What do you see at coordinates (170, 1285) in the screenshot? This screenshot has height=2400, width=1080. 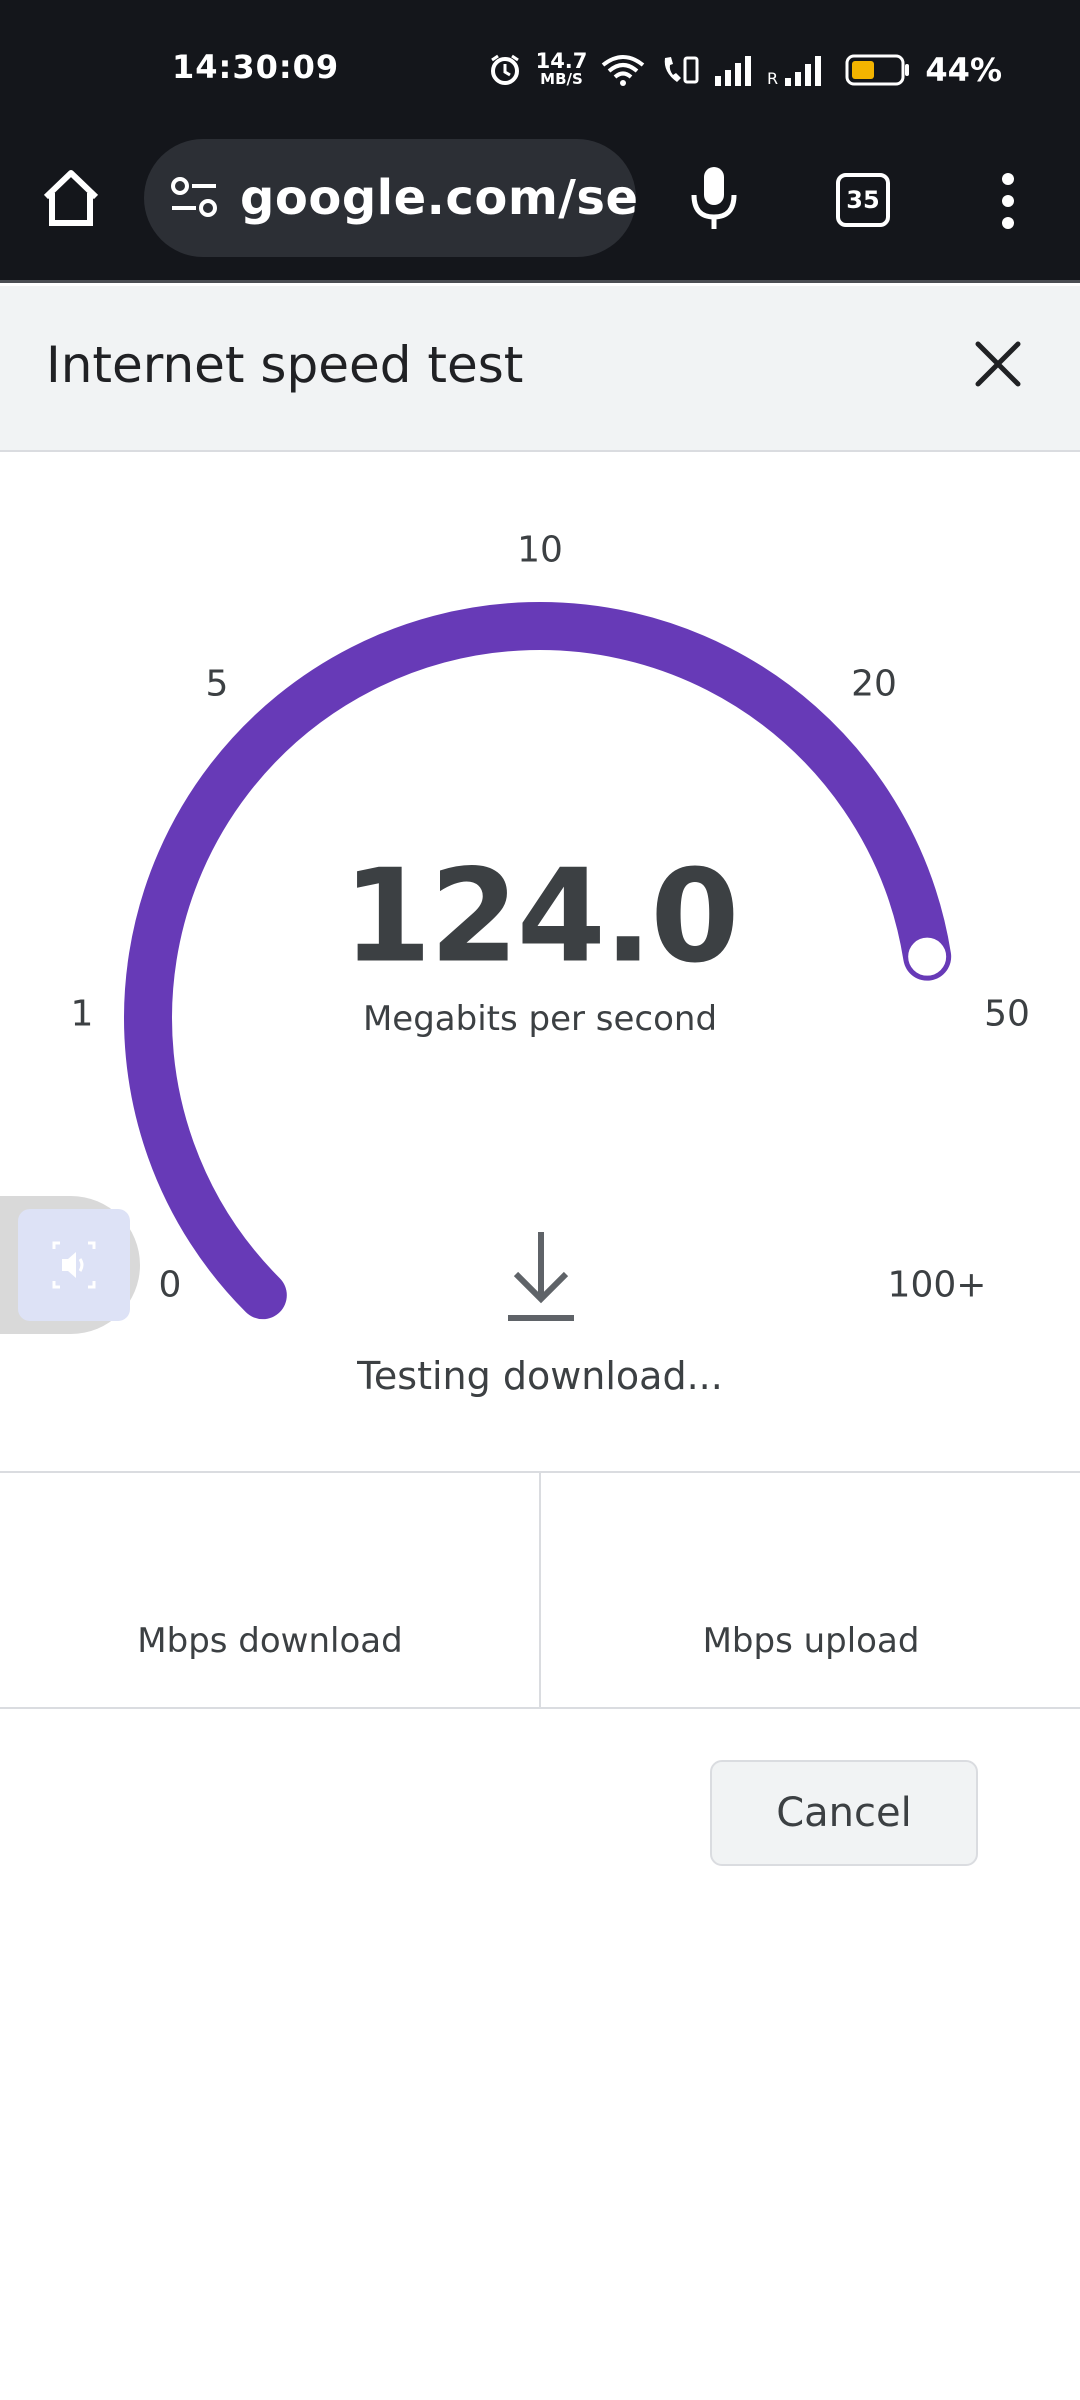 I see `tick-label-0: 0` at bounding box center [170, 1285].